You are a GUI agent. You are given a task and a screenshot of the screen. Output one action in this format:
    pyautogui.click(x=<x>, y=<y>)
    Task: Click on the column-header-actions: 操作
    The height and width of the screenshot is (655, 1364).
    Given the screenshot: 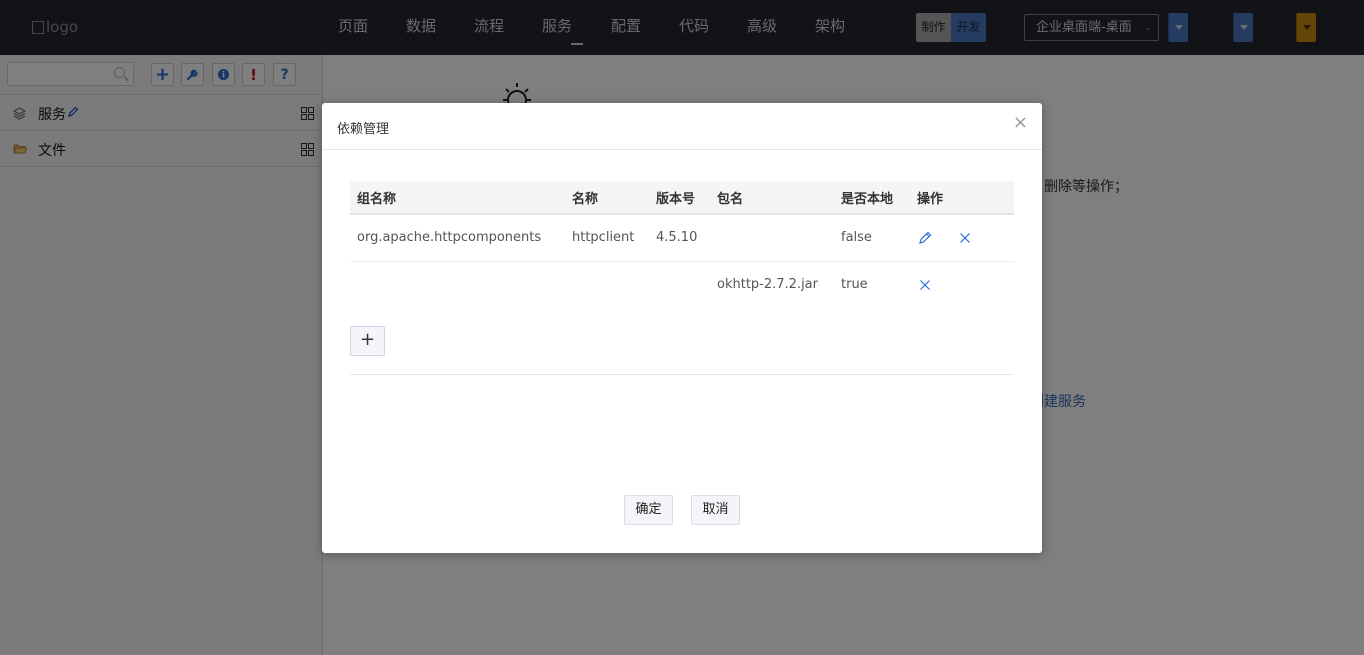 What is the action you would take?
    pyautogui.click(x=962, y=198)
    